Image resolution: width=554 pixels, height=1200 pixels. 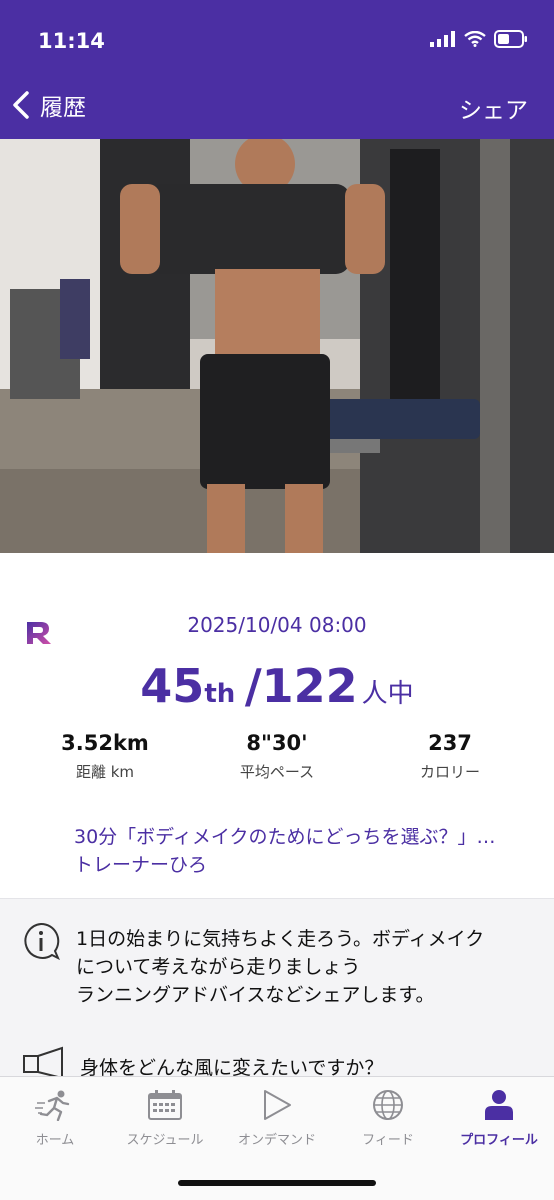 I want to click on tab-schedule: スケジュール, so click(x=165, y=1118).